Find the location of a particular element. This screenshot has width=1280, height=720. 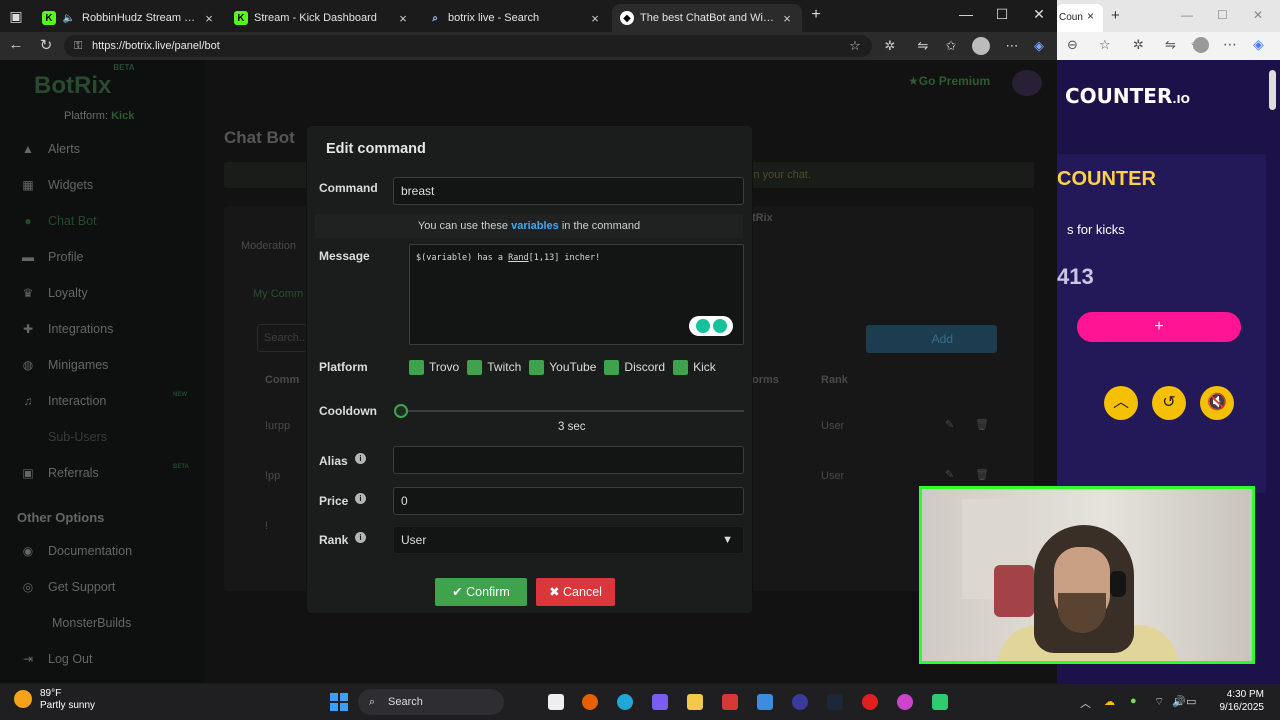

reload-icon: ↻ is located at coordinates (46, 45).